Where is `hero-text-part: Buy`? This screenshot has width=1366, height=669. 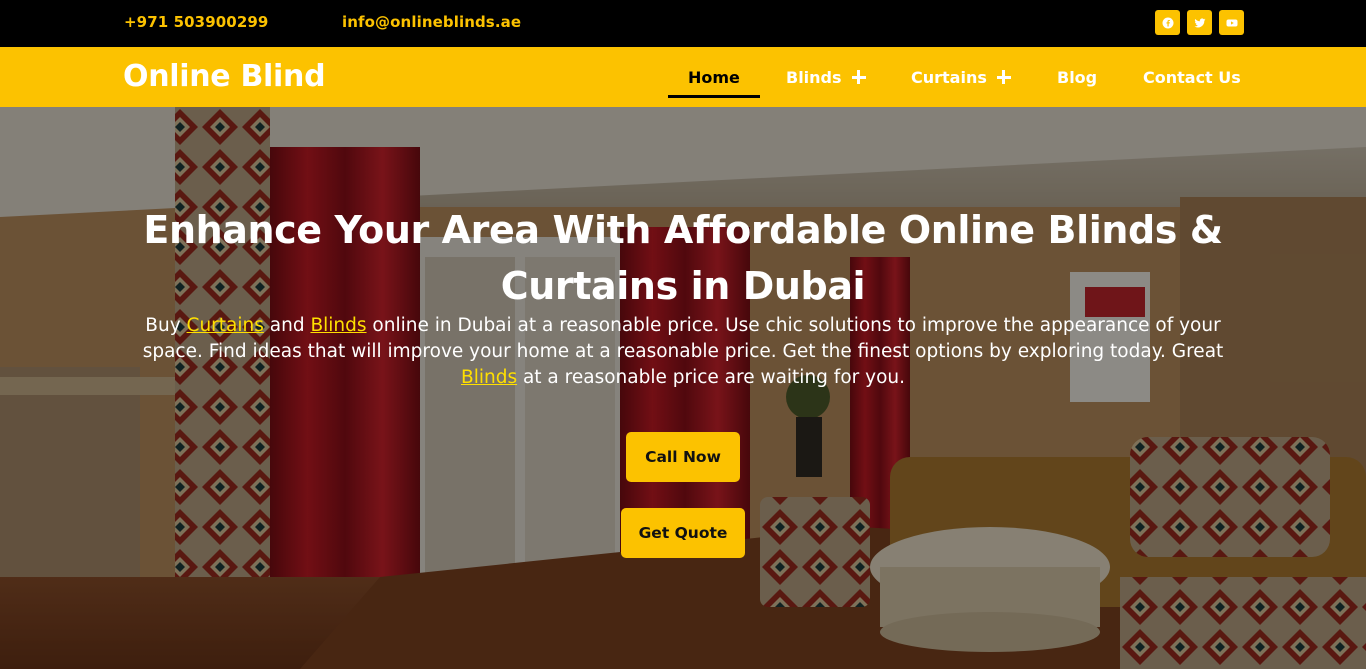
hero-text-part: Buy is located at coordinates (166, 325).